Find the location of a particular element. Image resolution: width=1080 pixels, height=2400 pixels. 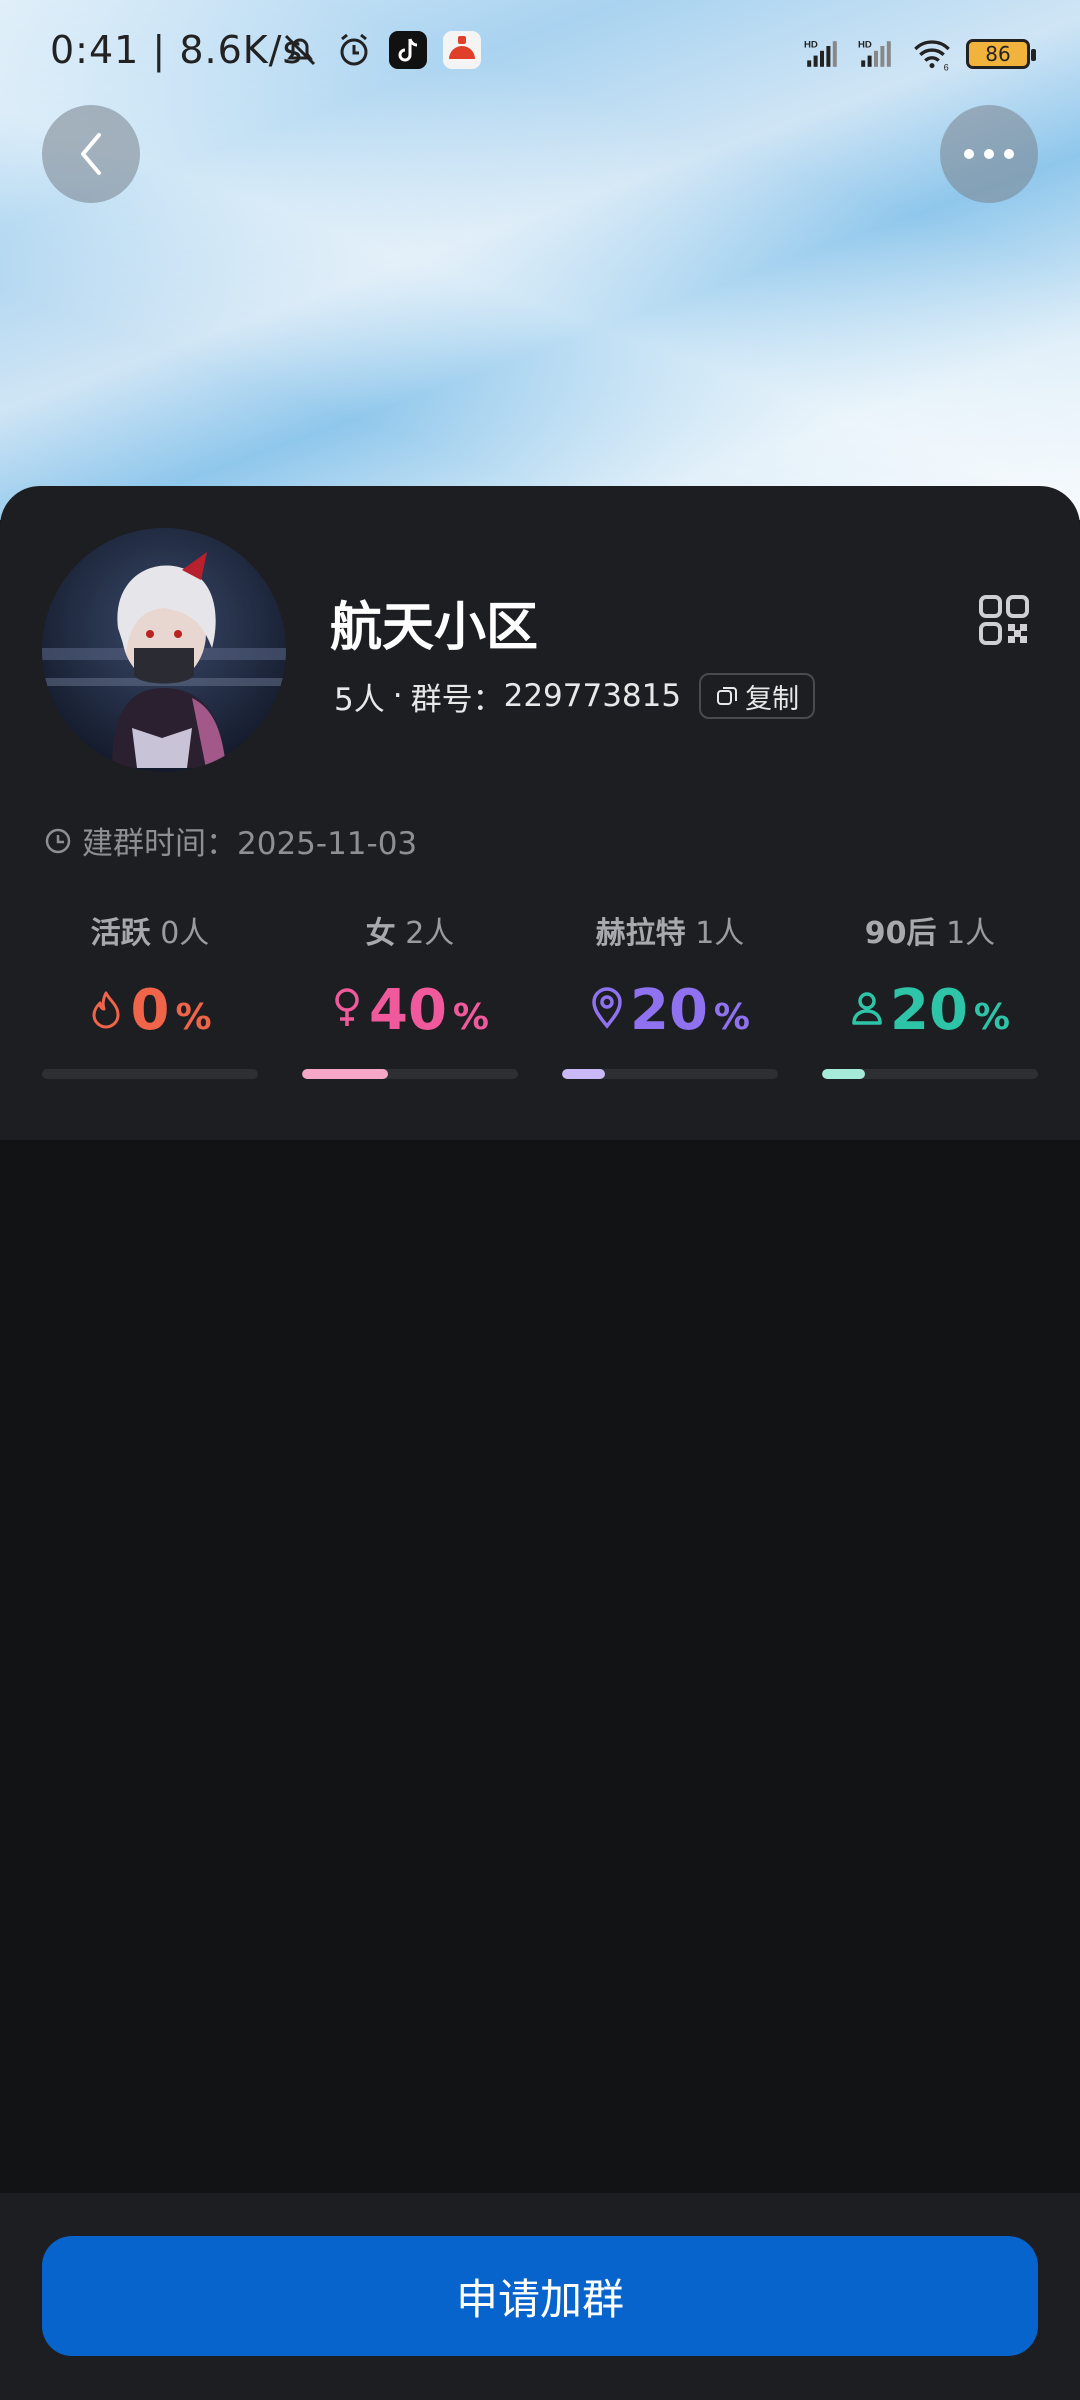

stat-count: 2人 is located at coordinates (430, 933).